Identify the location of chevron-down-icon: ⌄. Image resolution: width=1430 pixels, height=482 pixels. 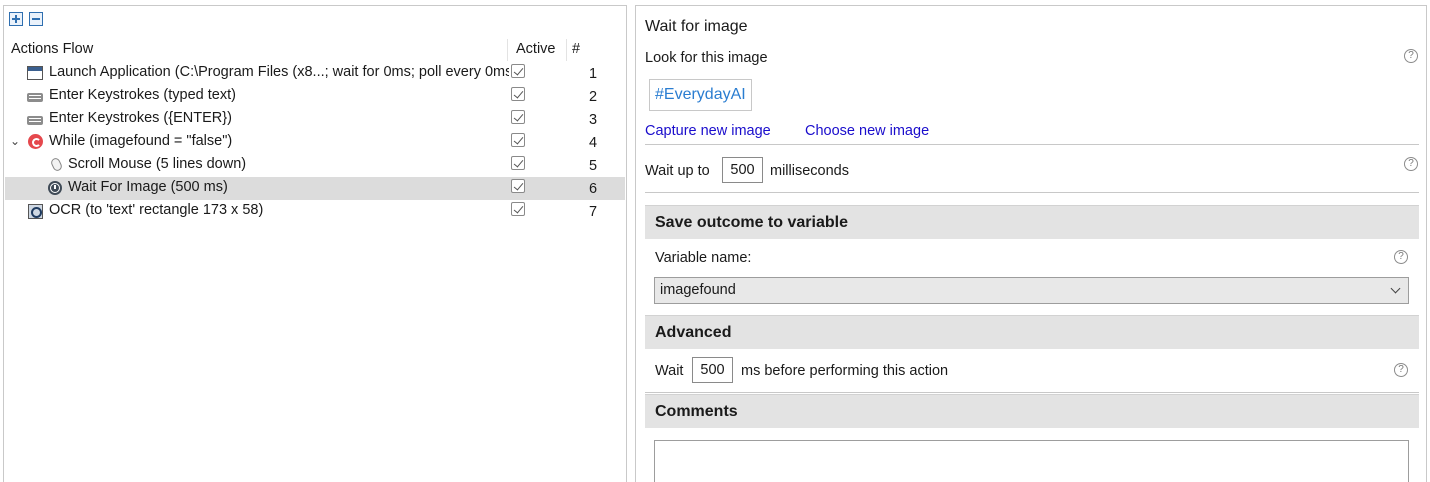
(15, 141).